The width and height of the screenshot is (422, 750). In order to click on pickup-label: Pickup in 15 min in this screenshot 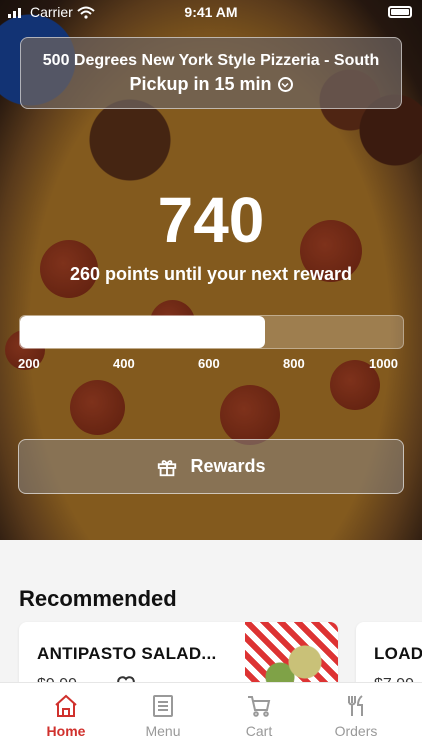, I will do `click(200, 84)`.